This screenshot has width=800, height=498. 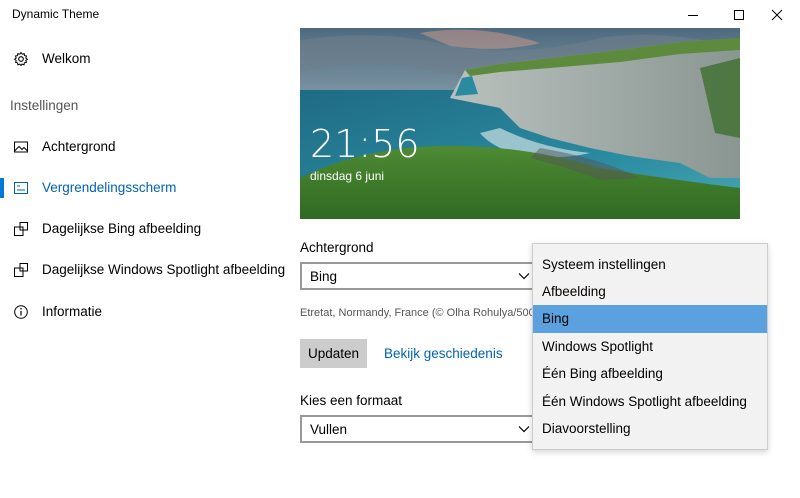 What do you see at coordinates (337, 247) in the screenshot?
I see `background-label: Achtergrond` at bounding box center [337, 247].